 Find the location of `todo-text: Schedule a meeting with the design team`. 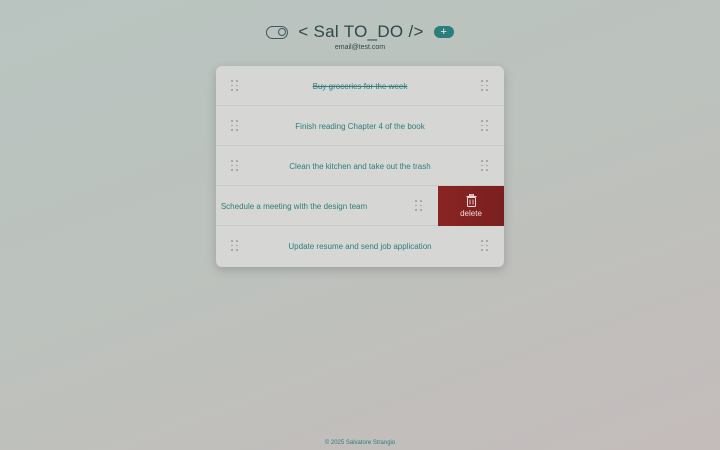

todo-text: Schedule a meeting with the design team is located at coordinates (294, 206).